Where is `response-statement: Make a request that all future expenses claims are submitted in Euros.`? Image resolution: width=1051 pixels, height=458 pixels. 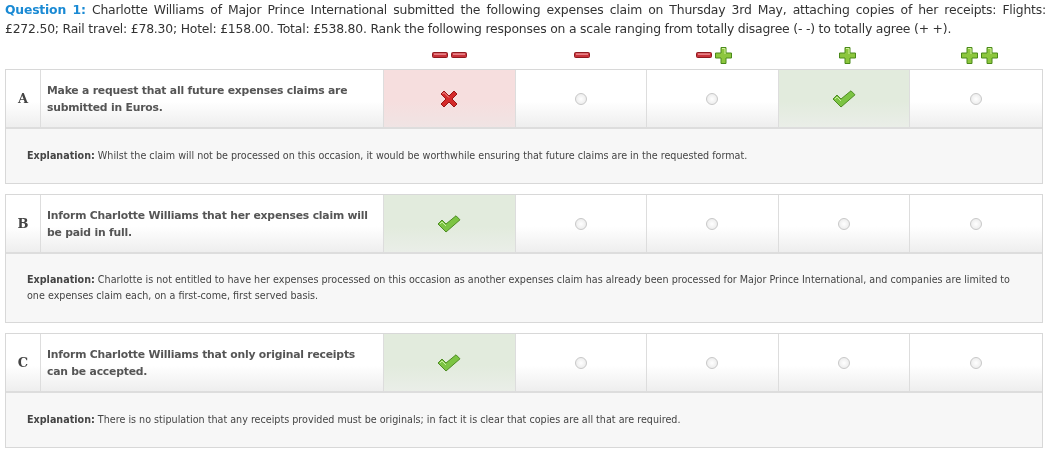 response-statement: Make a request that all future expenses claims are submitted in Euros. is located at coordinates (212, 98).